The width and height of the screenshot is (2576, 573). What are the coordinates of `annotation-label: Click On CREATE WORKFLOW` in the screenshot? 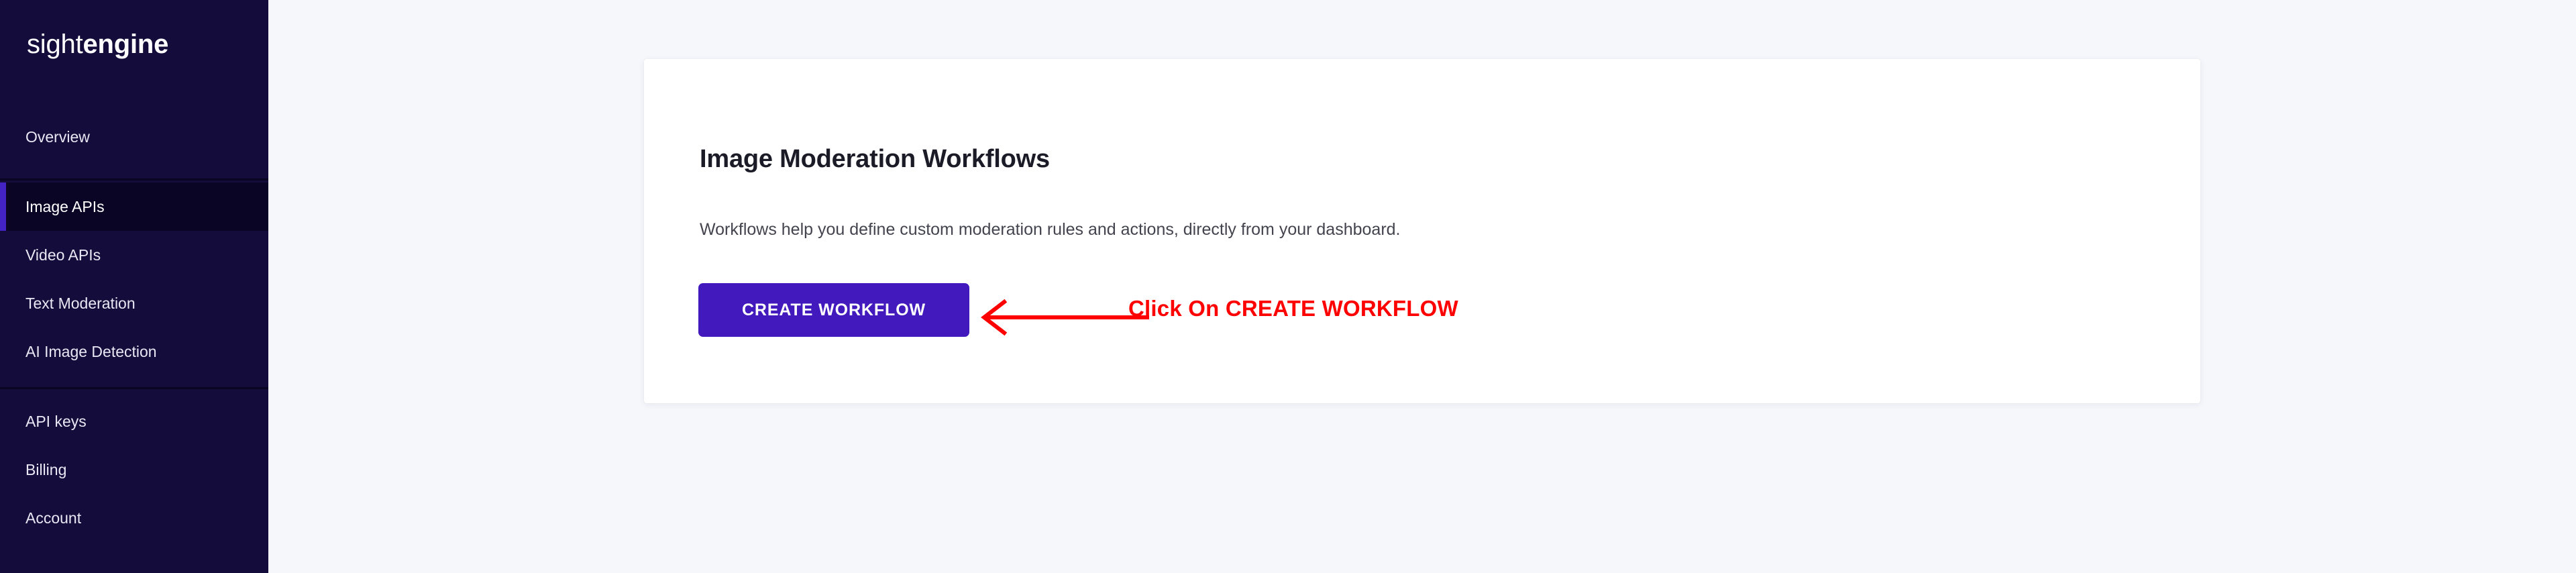 It's located at (1293, 308).